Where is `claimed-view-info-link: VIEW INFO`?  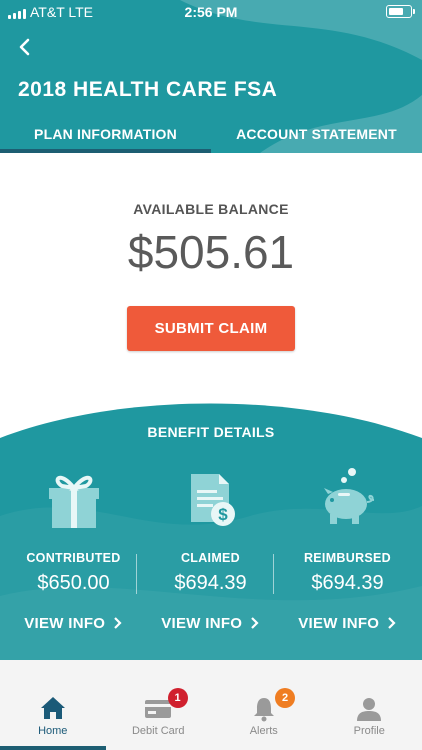
claimed-view-info-link: VIEW INFO is located at coordinates (210, 623).